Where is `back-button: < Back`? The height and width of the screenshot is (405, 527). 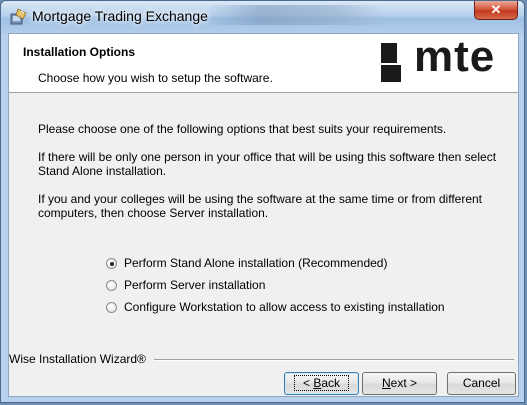
back-button: < Back is located at coordinates (321, 383).